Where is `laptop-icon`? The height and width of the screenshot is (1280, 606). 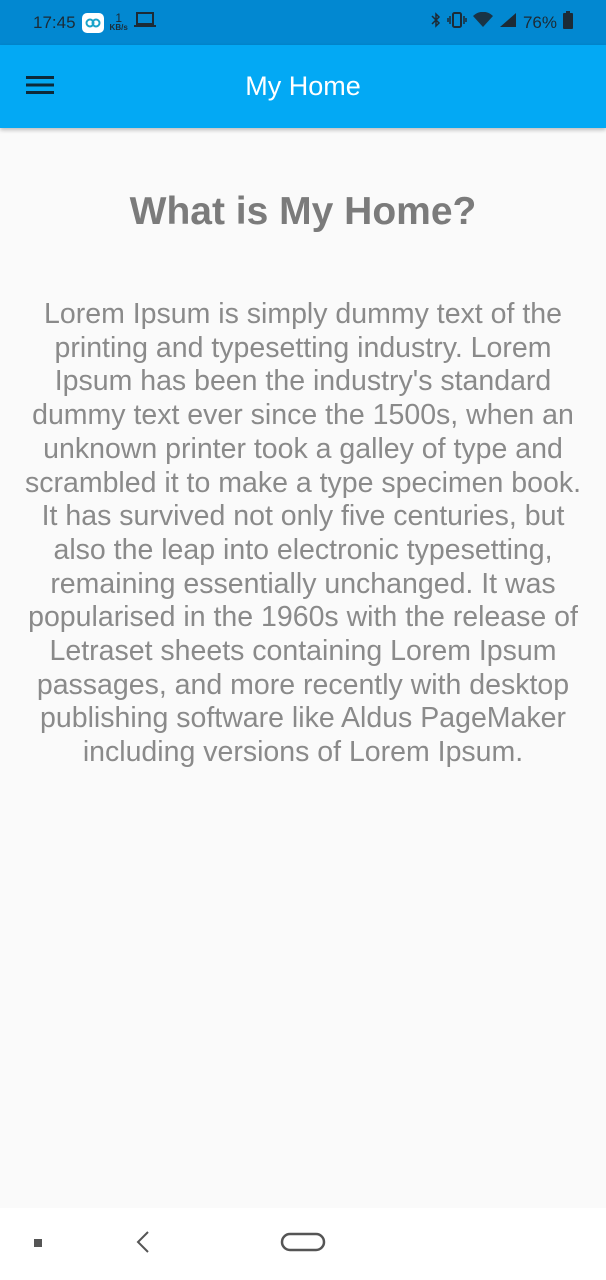 laptop-icon is located at coordinates (144, 22).